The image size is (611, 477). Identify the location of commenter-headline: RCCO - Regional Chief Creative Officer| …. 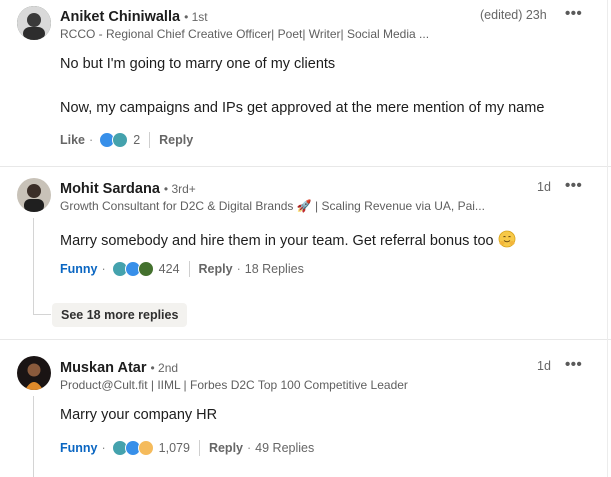
(245, 34).